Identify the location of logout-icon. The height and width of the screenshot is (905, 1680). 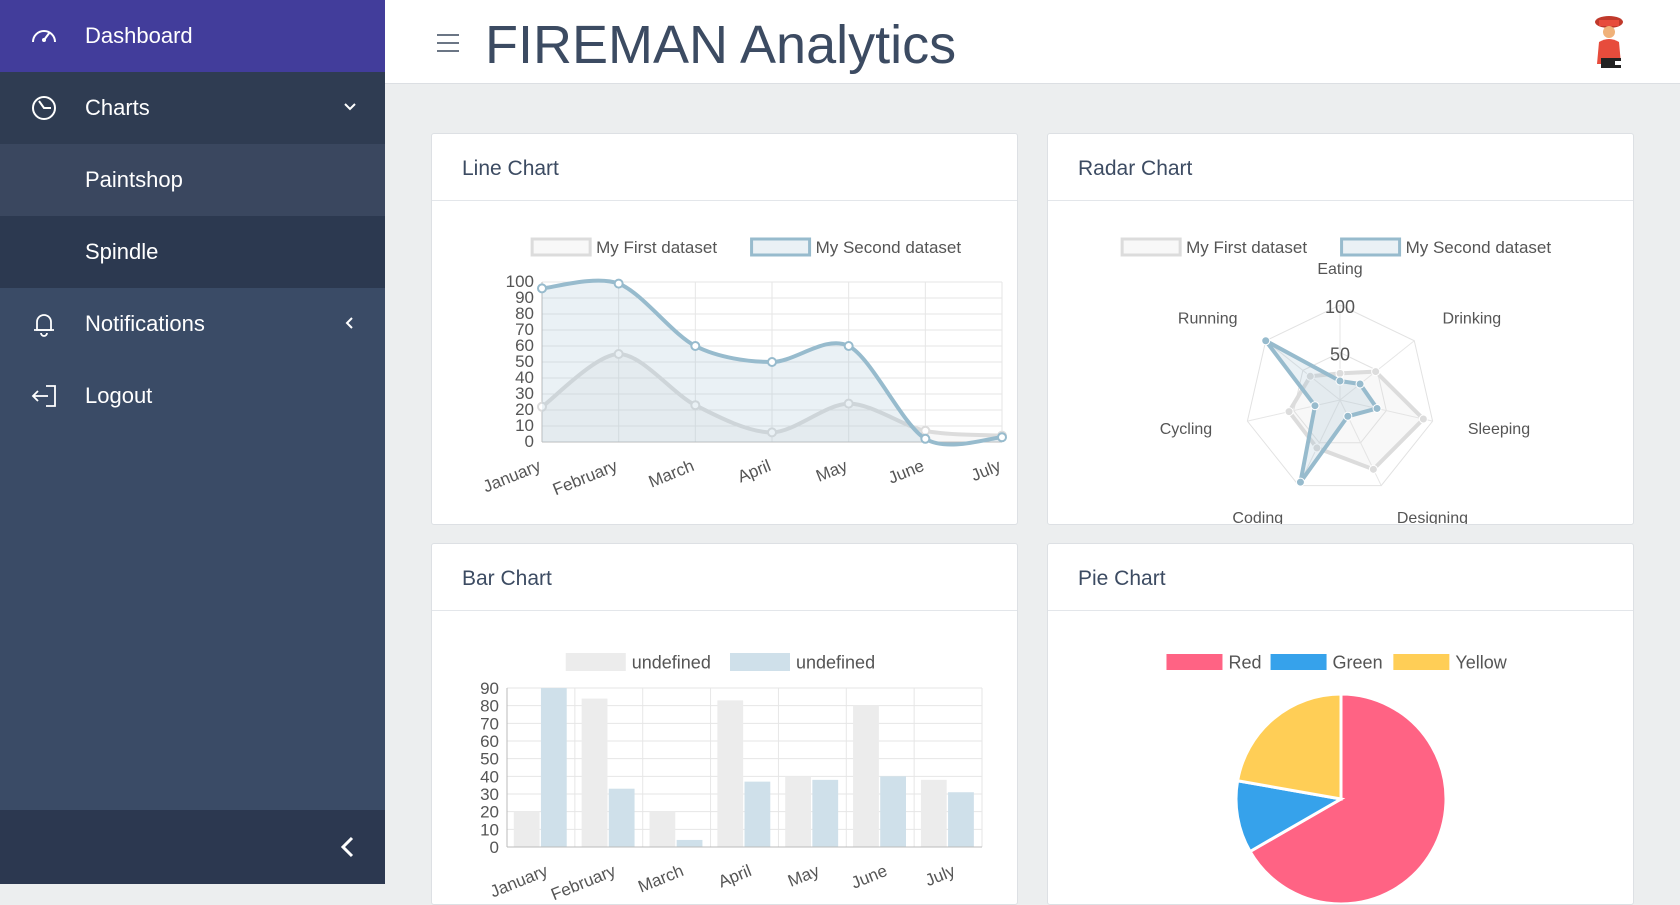
(43, 396).